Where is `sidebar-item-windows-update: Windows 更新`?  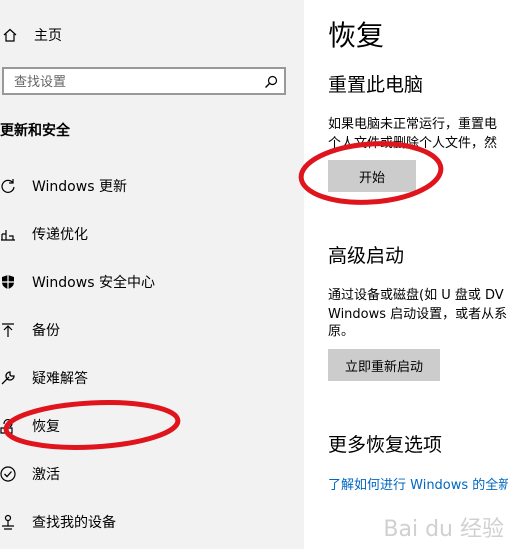
sidebar-item-windows-update: Windows 更新 is located at coordinates (152, 186).